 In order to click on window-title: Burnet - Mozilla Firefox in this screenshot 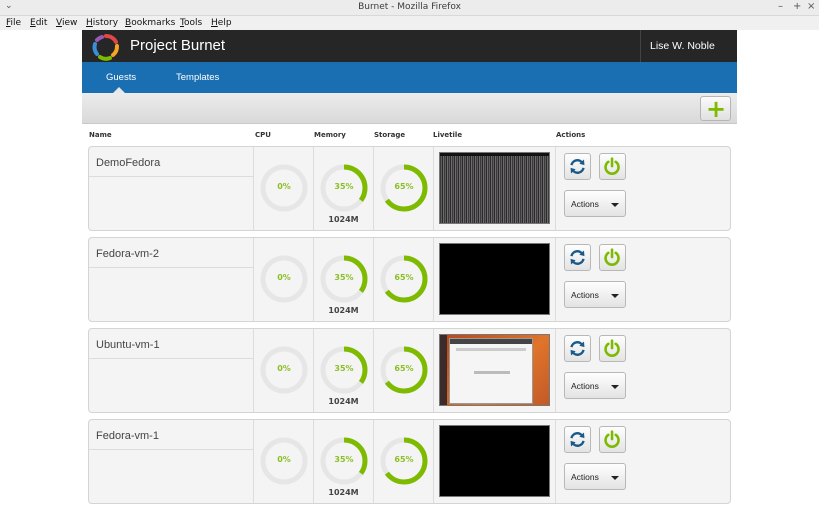, I will do `click(409, 7)`.